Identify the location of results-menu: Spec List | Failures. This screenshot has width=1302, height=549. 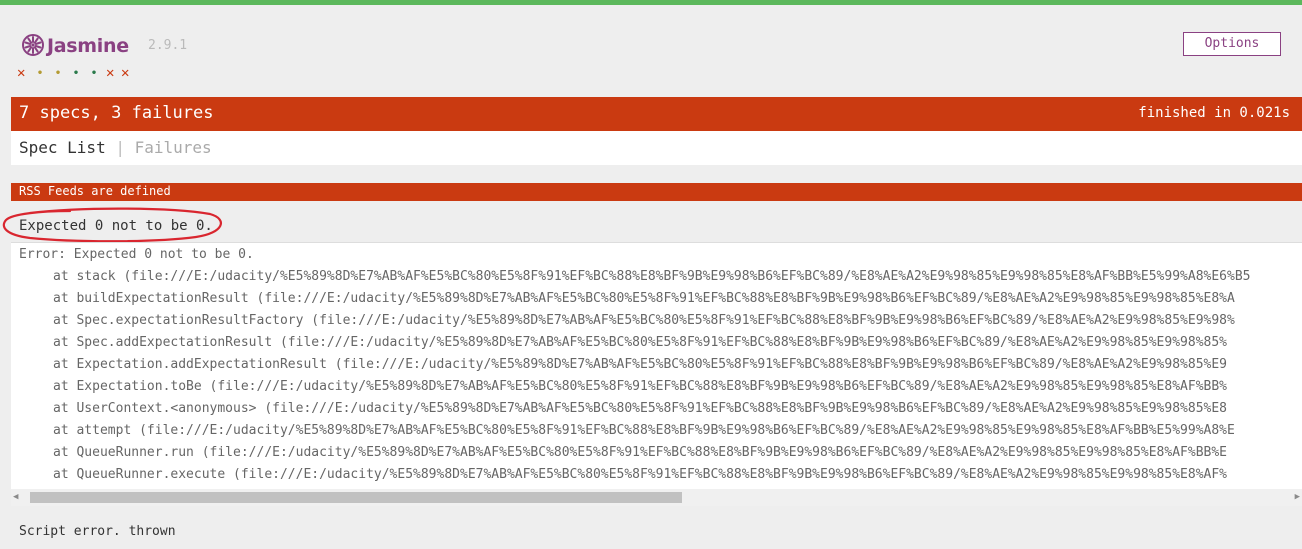
(656, 148).